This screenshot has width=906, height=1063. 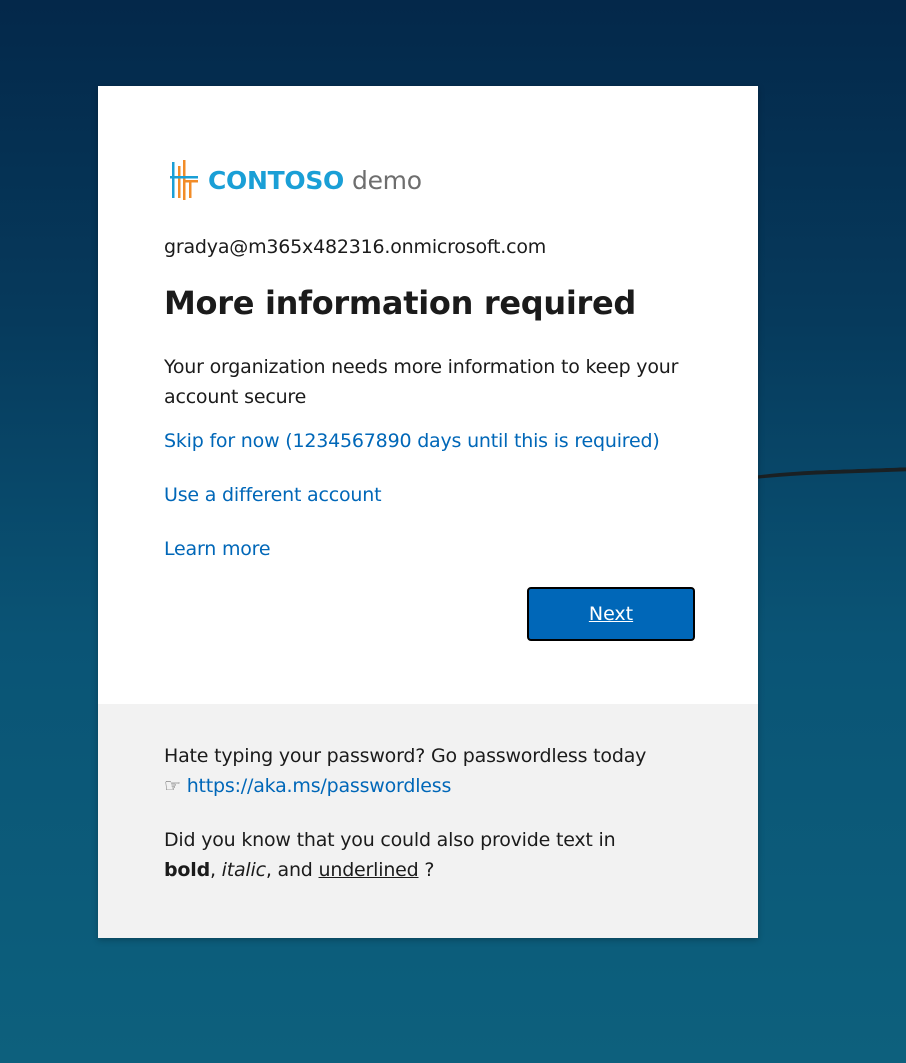 What do you see at coordinates (319, 786) in the screenshot?
I see `passwordless-link: https://aka.ms/passwordless` at bounding box center [319, 786].